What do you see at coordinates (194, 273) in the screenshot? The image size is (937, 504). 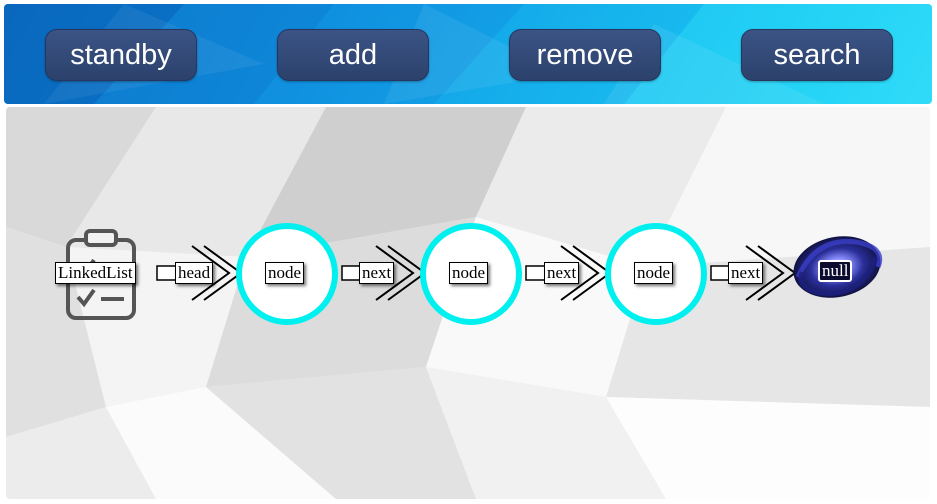 I see `head-pointer-label: head` at bounding box center [194, 273].